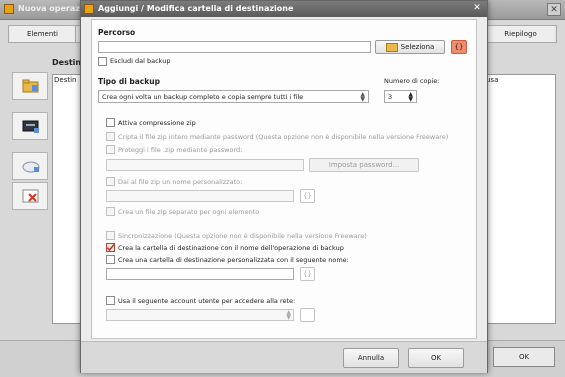 The height and width of the screenshot is (377, 565). Describe the element at coordinates (157, 123) in the screenshot. I see `zip-label: Attiva compressione zip` at that location.